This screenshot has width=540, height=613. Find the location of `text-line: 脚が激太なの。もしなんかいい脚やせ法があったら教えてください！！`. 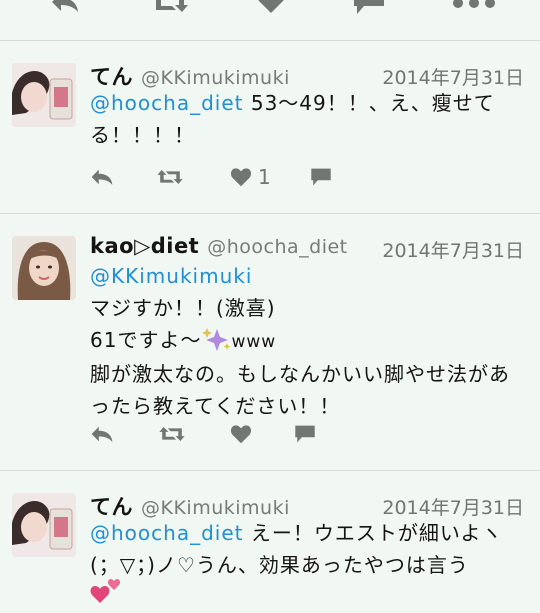

text-line: 脚が激太なの。もしなんかいい脚やせ法があったら教えてください！！ is located at coordinates (300, 390).